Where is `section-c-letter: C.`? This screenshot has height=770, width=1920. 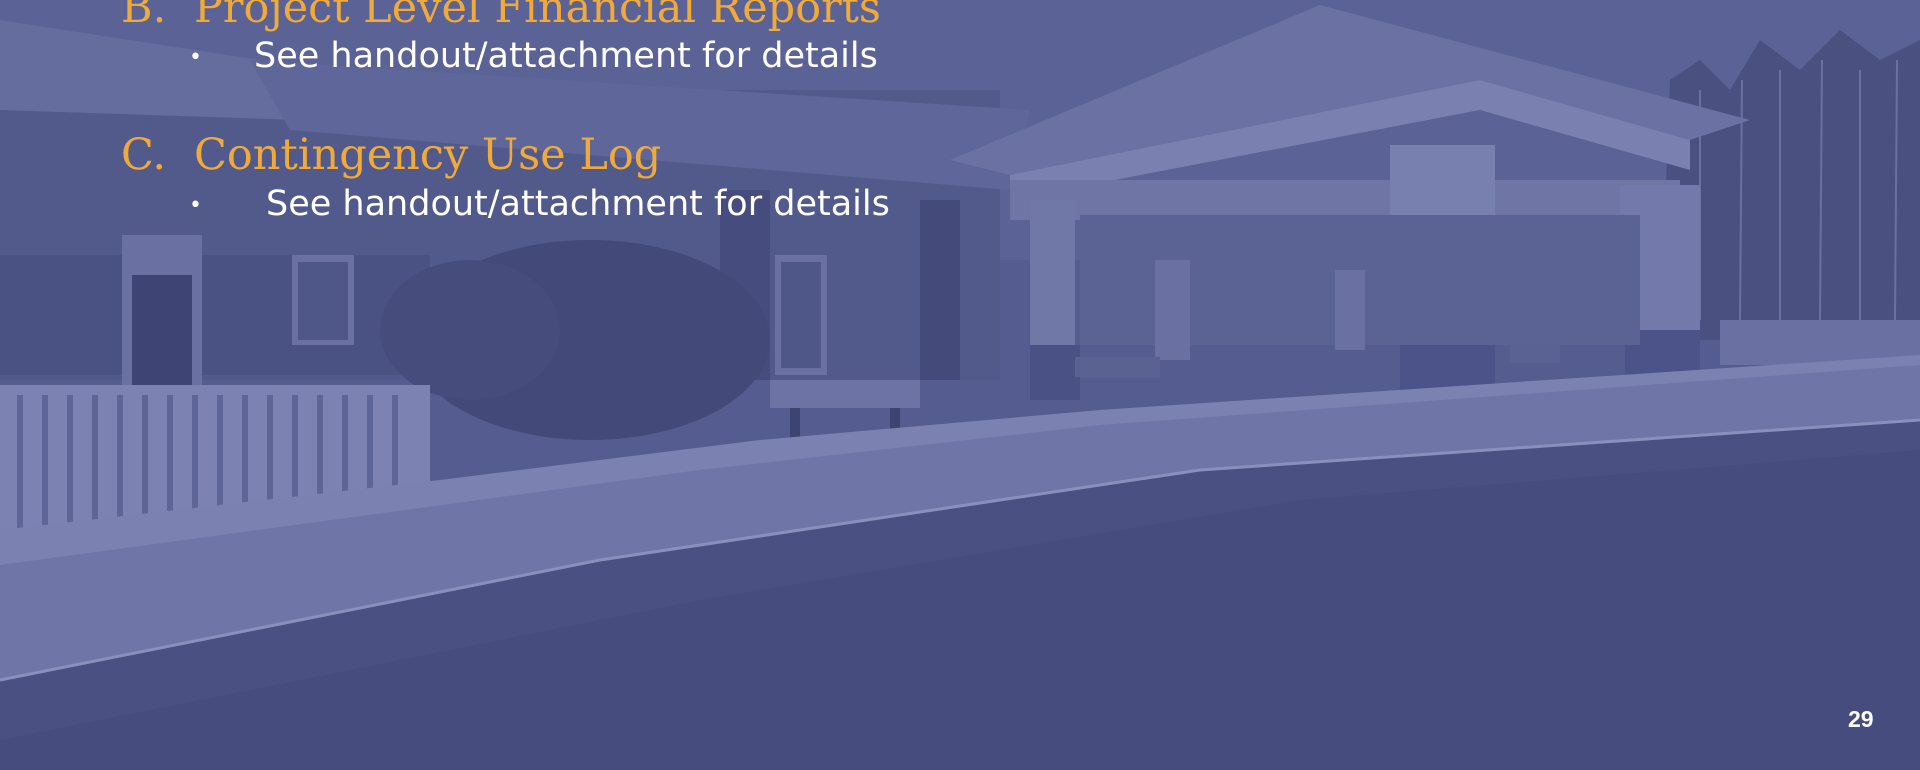 section-c-letter: C. is located at coordinates (144, 155).